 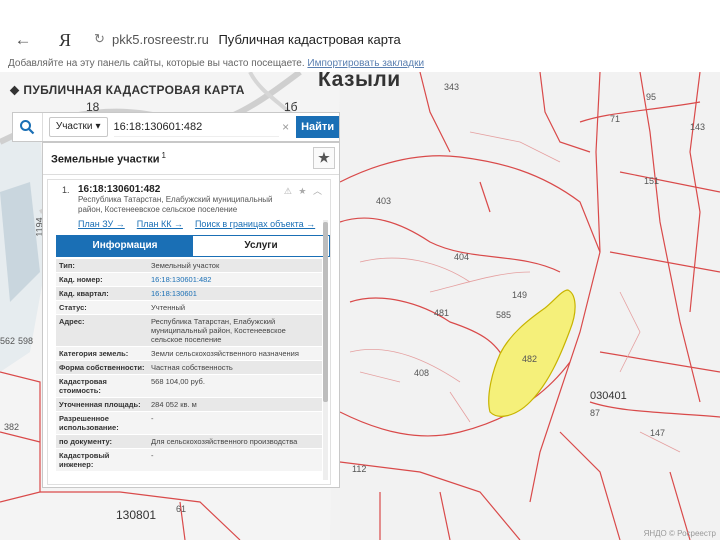 I want to click on place-name-label: Казыли, so click(x=359, y=81).